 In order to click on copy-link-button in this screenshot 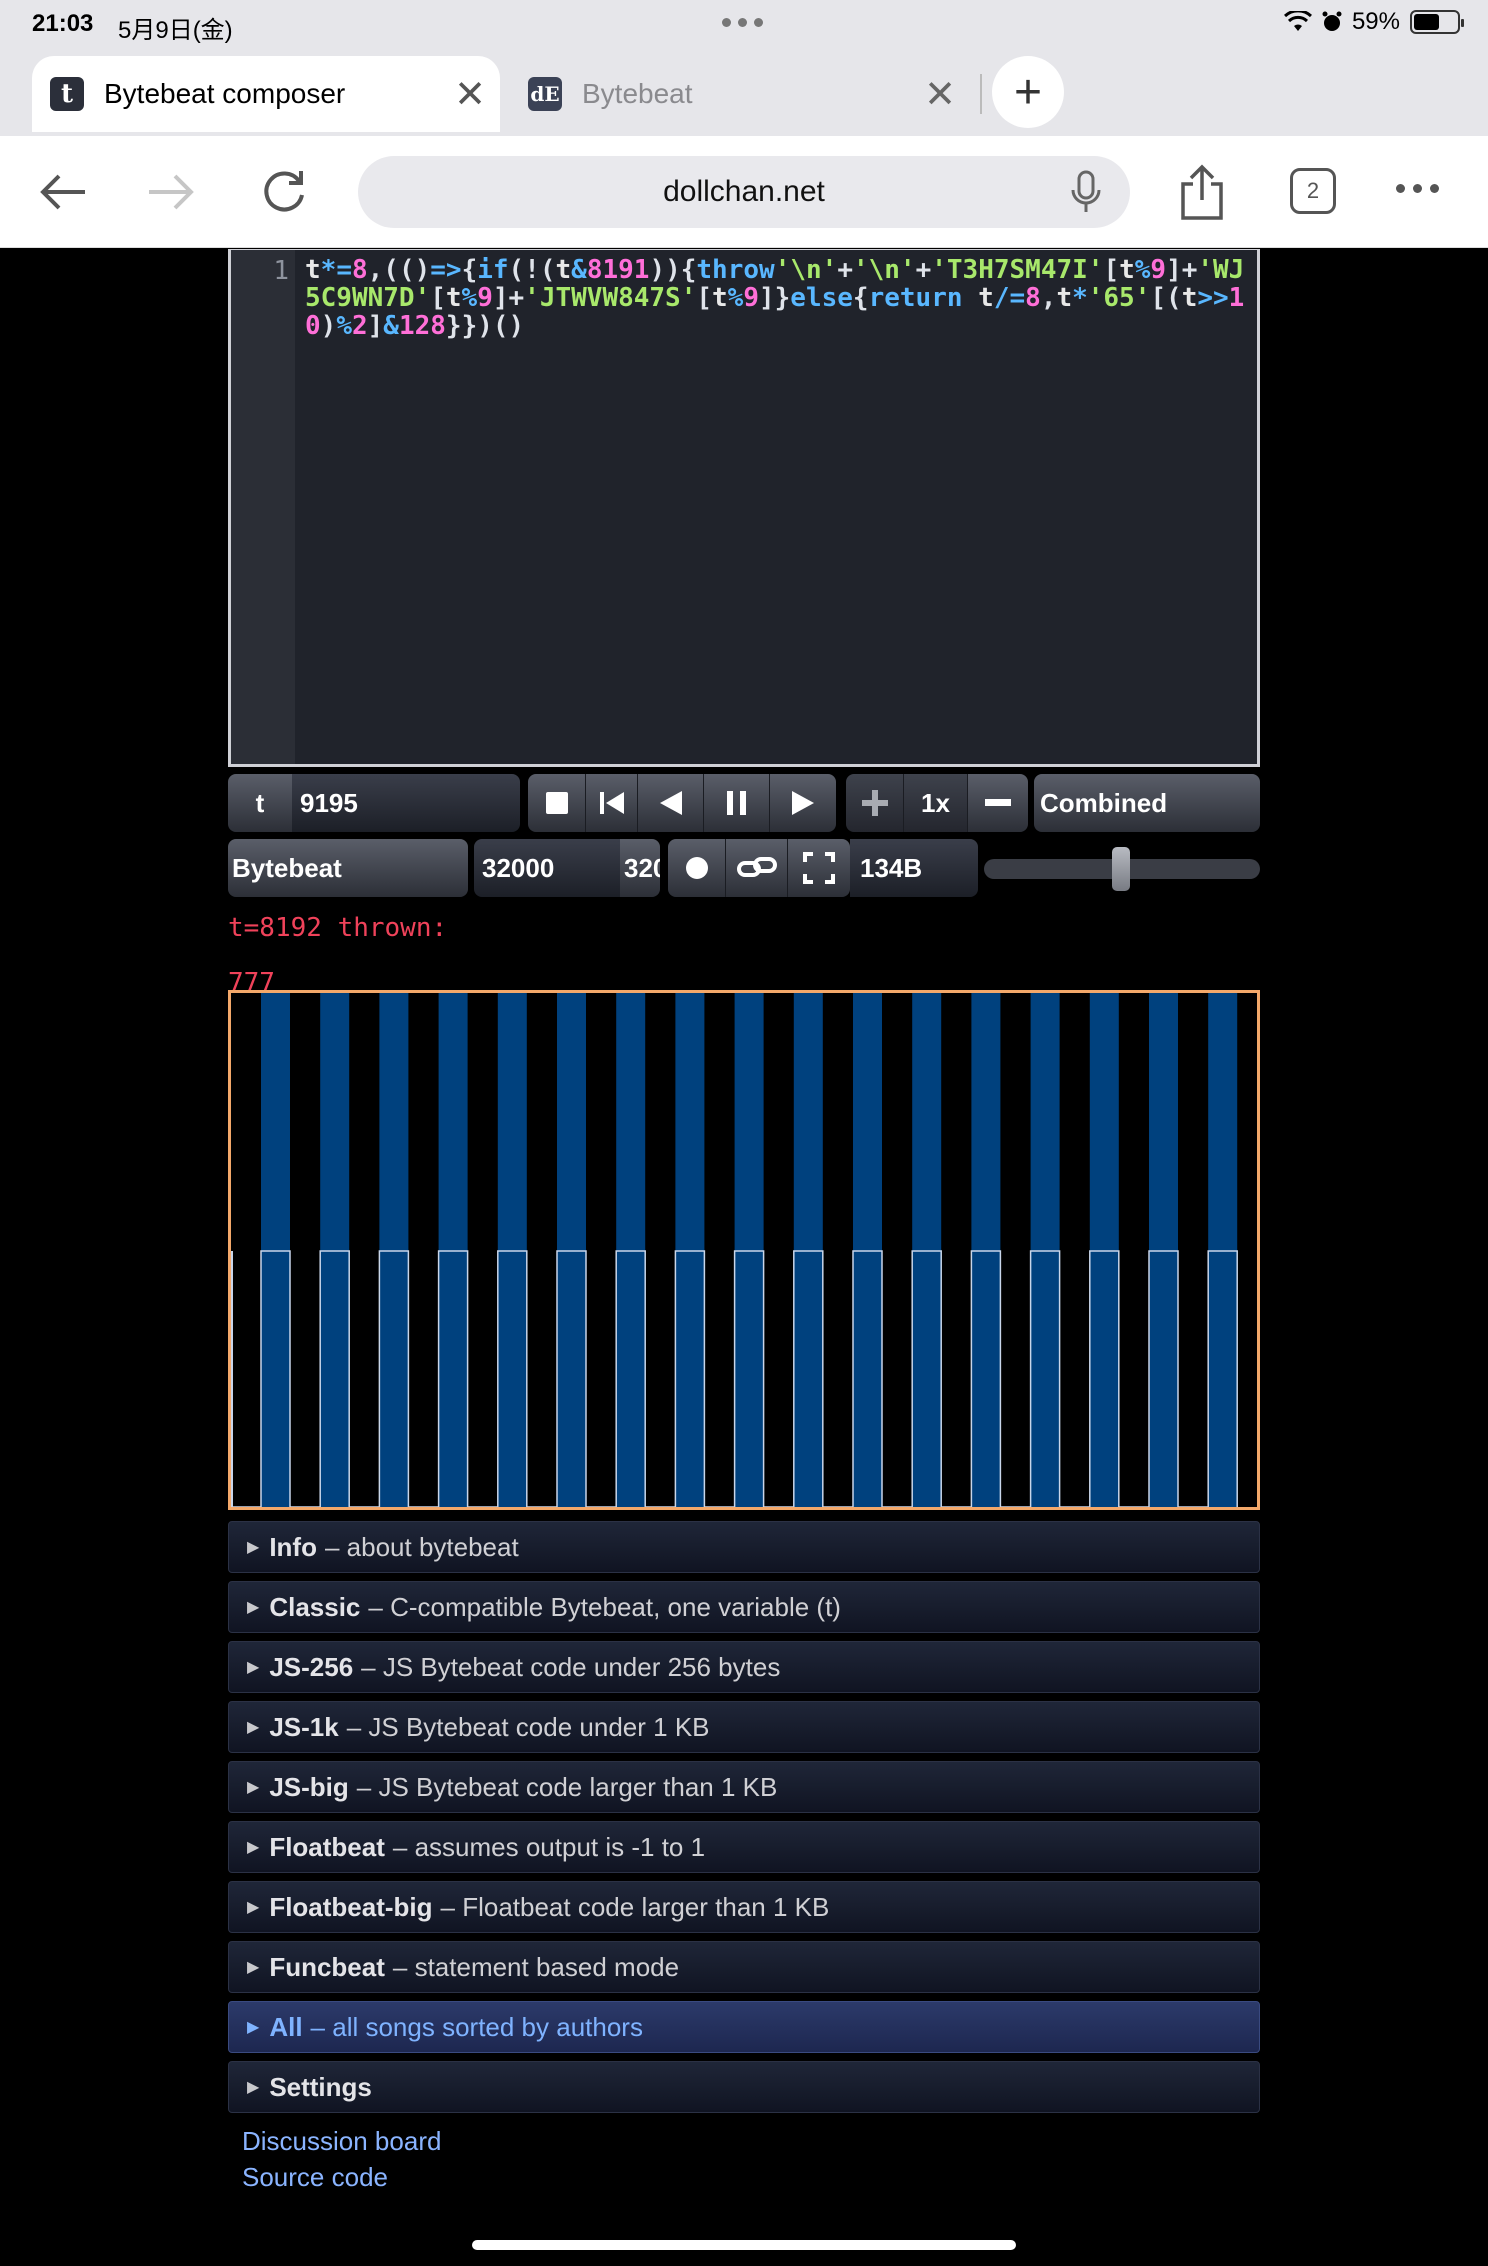, I will do `click(757, 868)`.